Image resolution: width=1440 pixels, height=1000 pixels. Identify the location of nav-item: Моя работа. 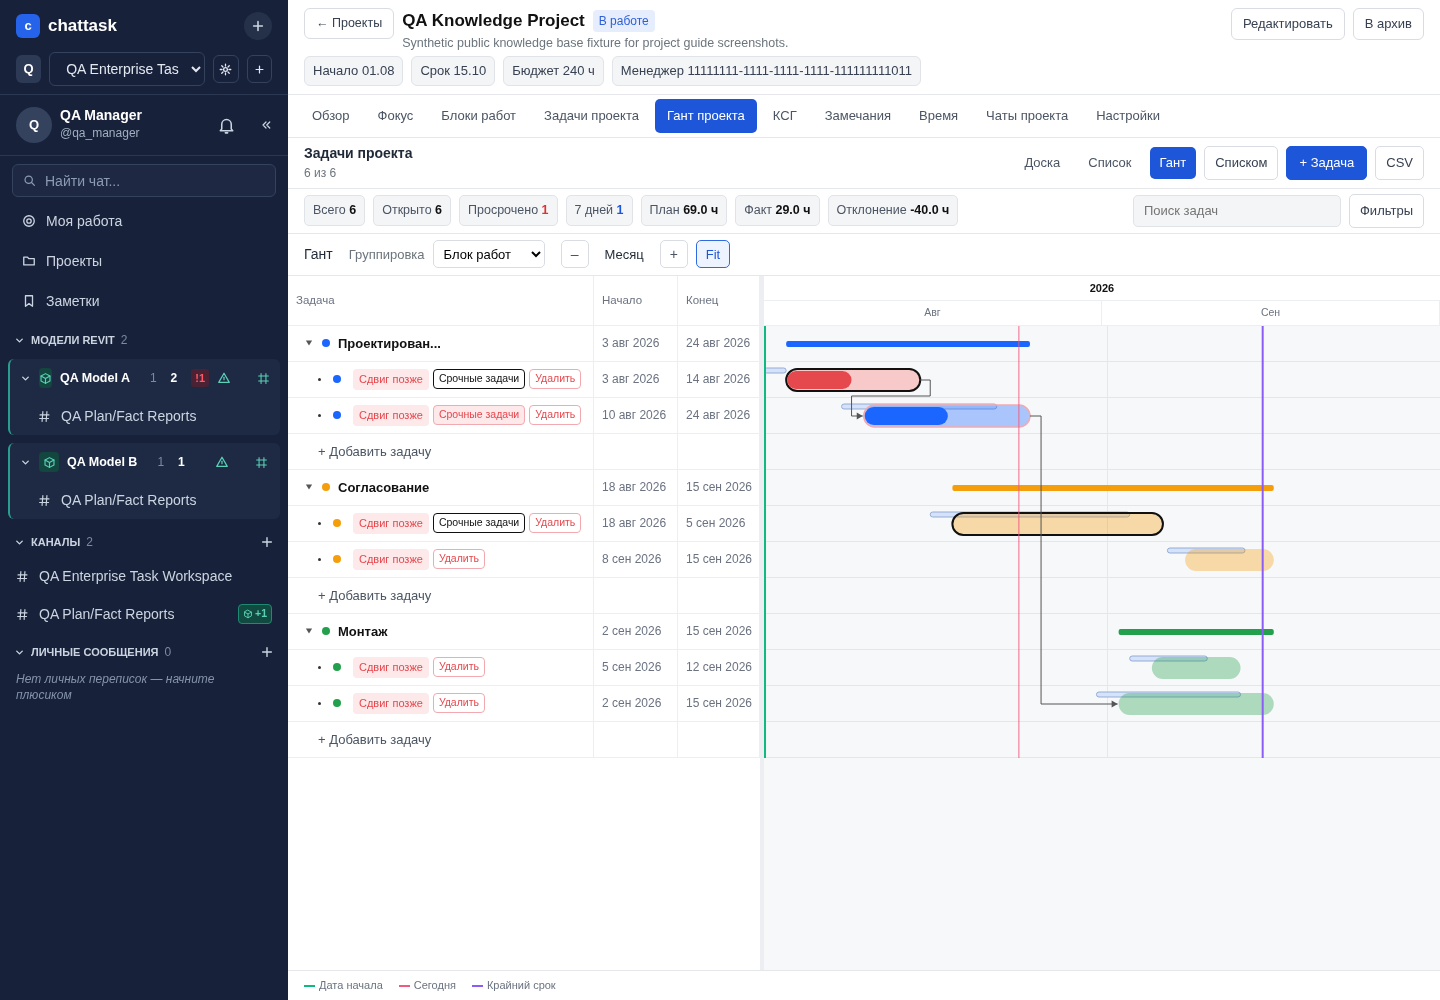
(144, 221).